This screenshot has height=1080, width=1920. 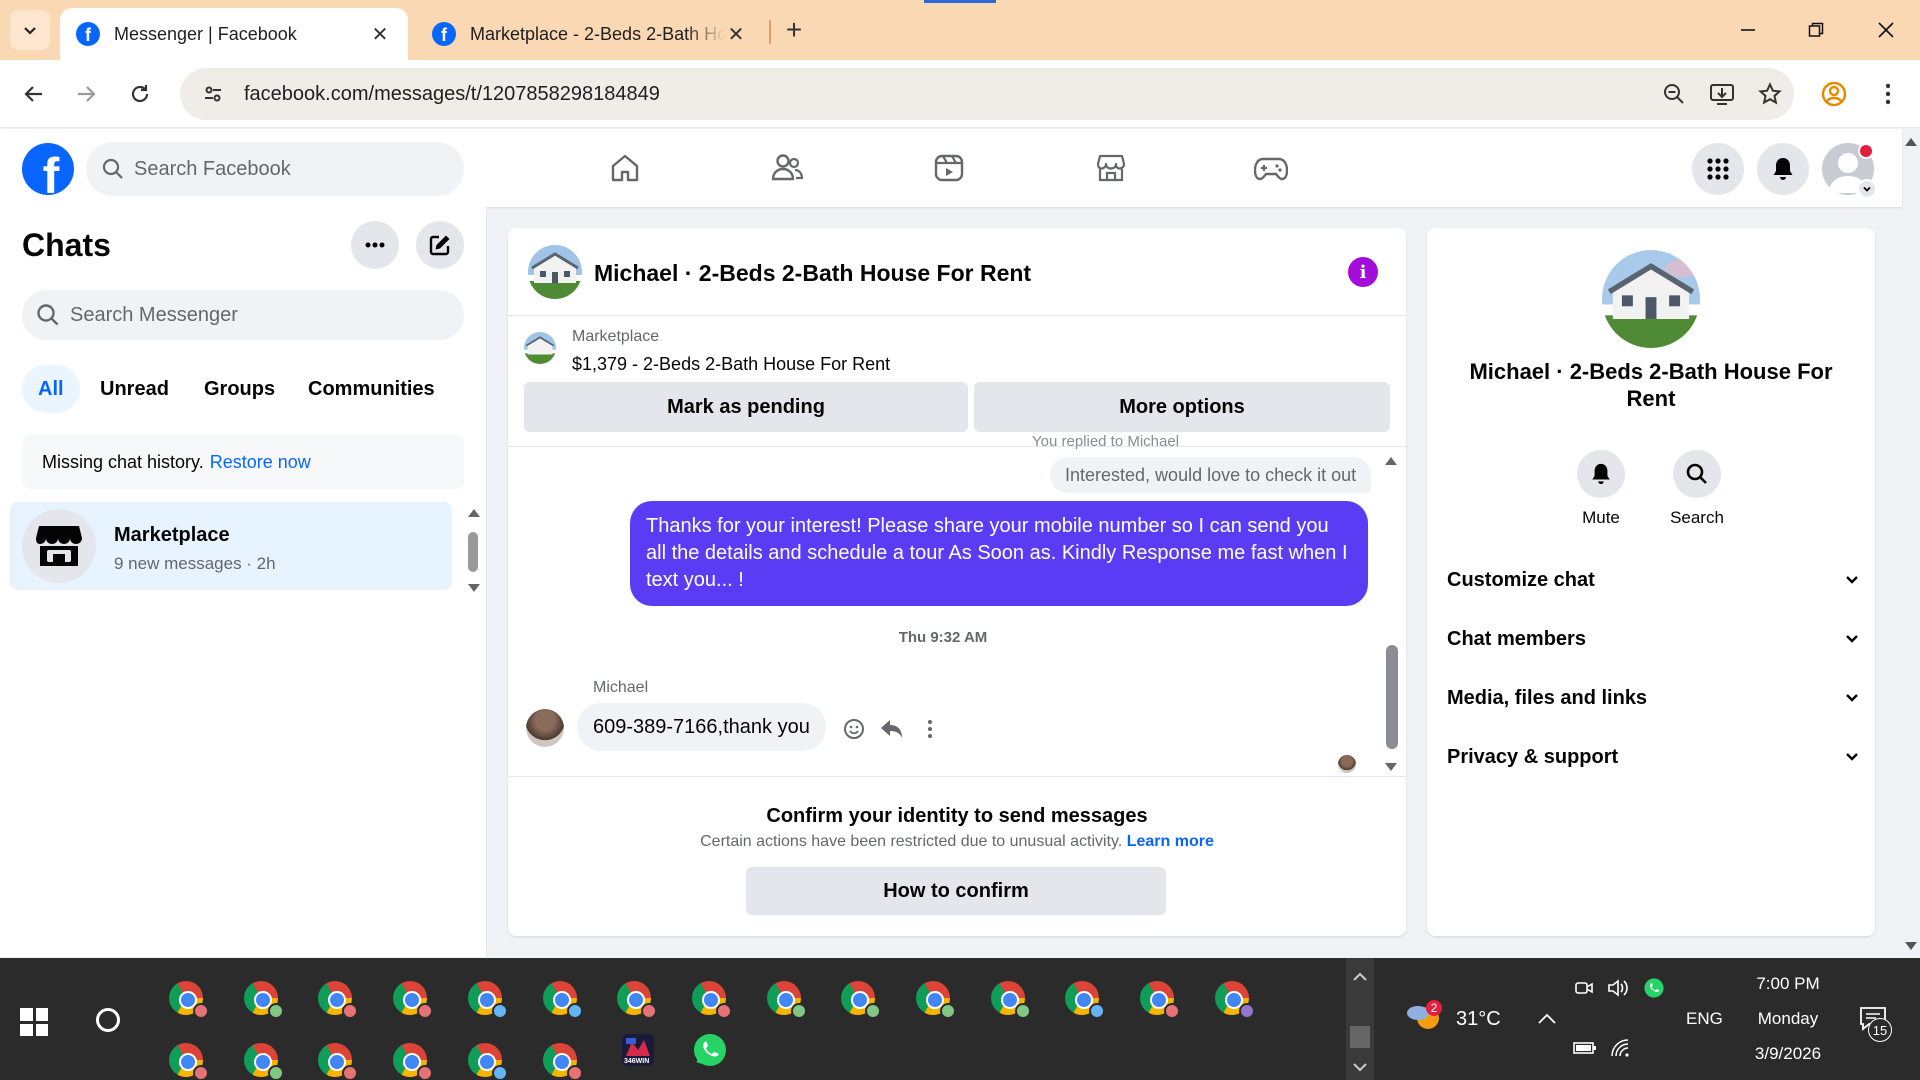 What do you see at coordinates (1788, 1019) in the screenshot?
I see `clock-day: Monday` at bounding box center [1788, 1019].